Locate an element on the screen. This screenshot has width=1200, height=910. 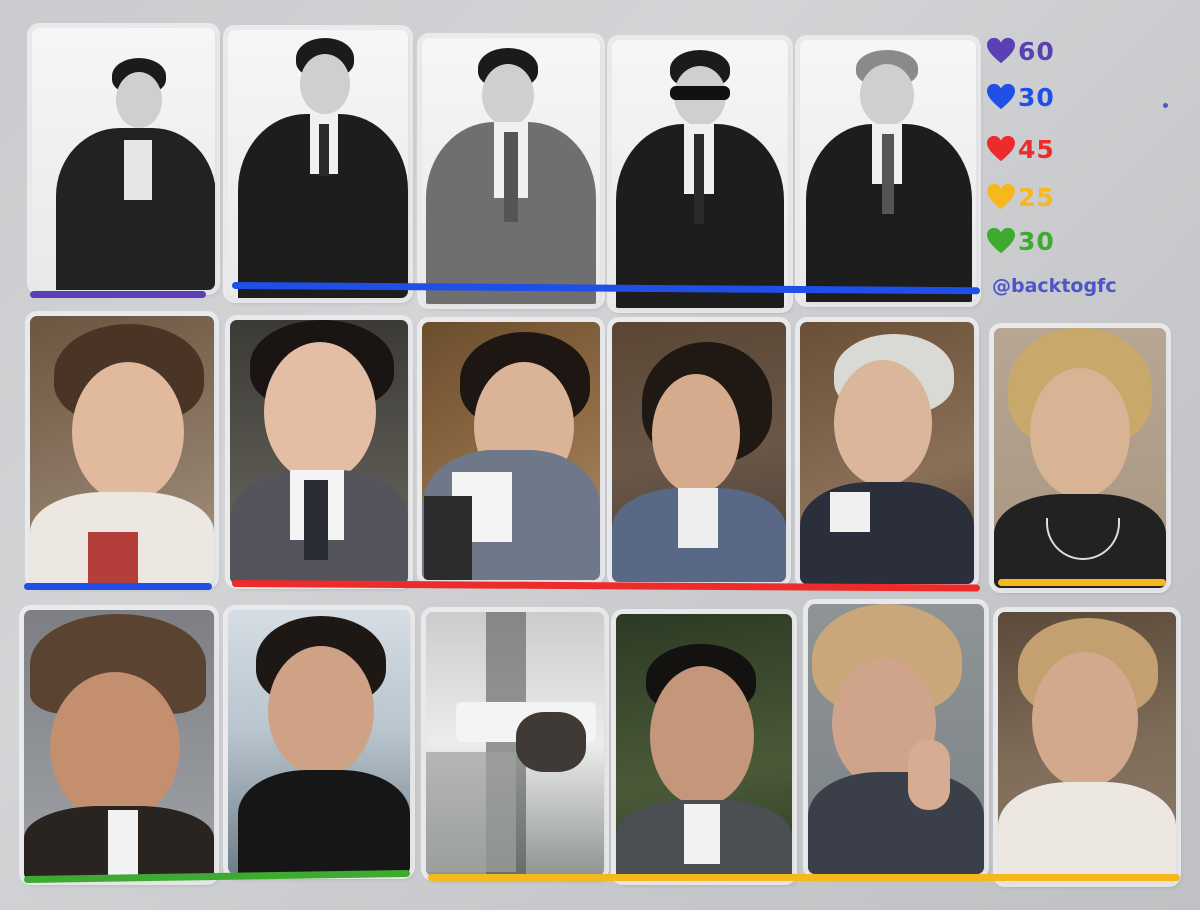
yellow-heart-icon is located at coordinates (1001, 196).